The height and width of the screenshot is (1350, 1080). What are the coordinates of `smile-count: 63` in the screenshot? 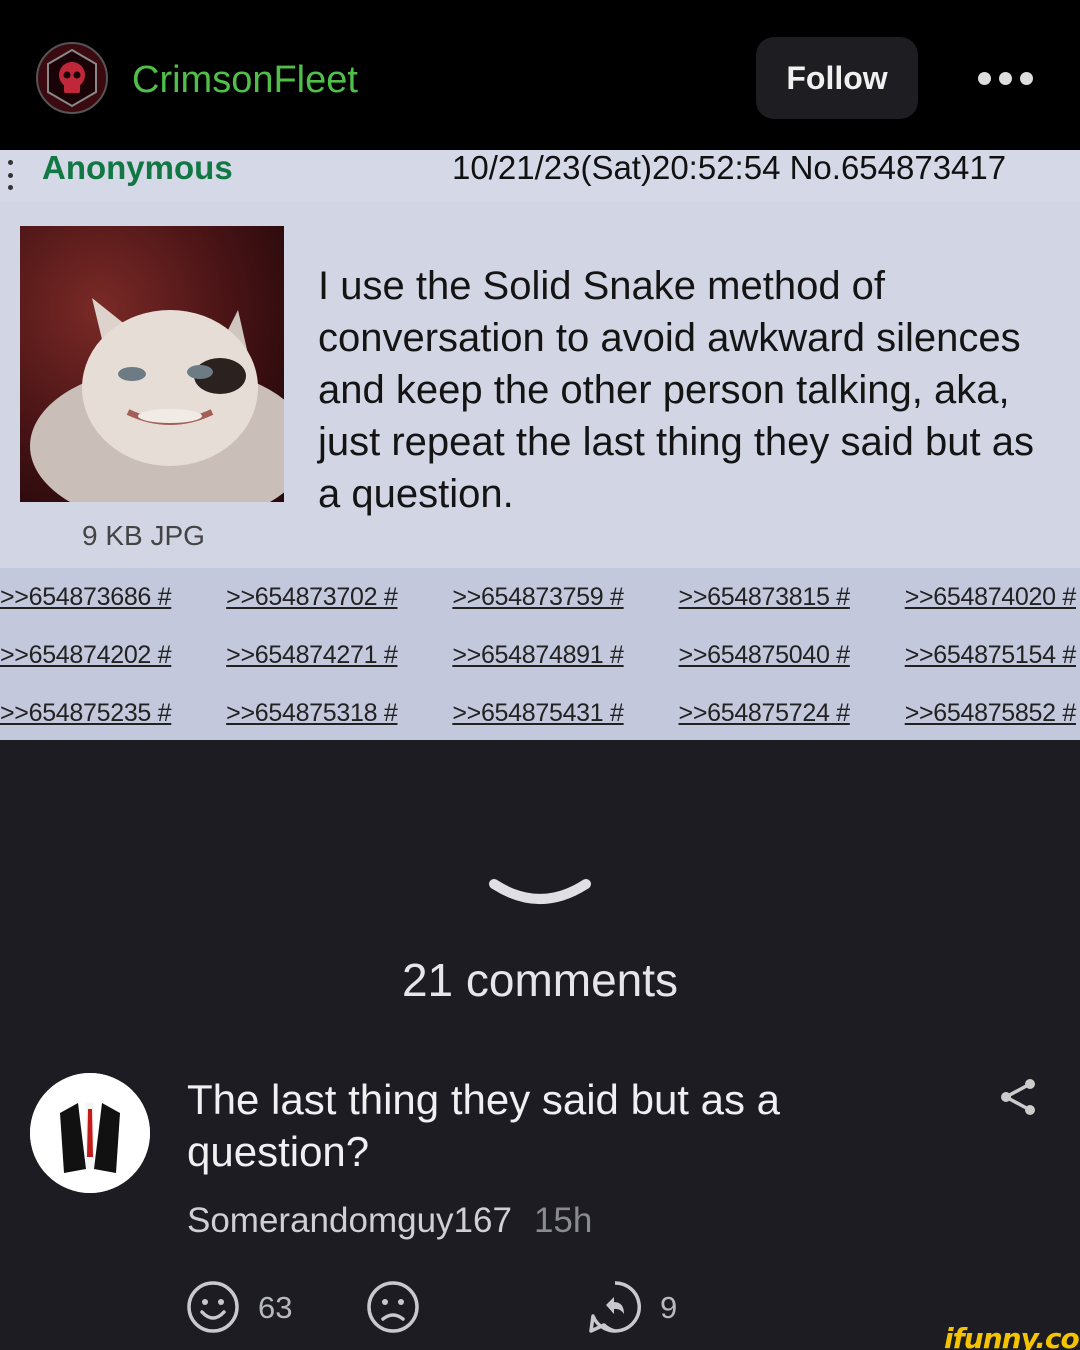 It's located at (275, 1307).